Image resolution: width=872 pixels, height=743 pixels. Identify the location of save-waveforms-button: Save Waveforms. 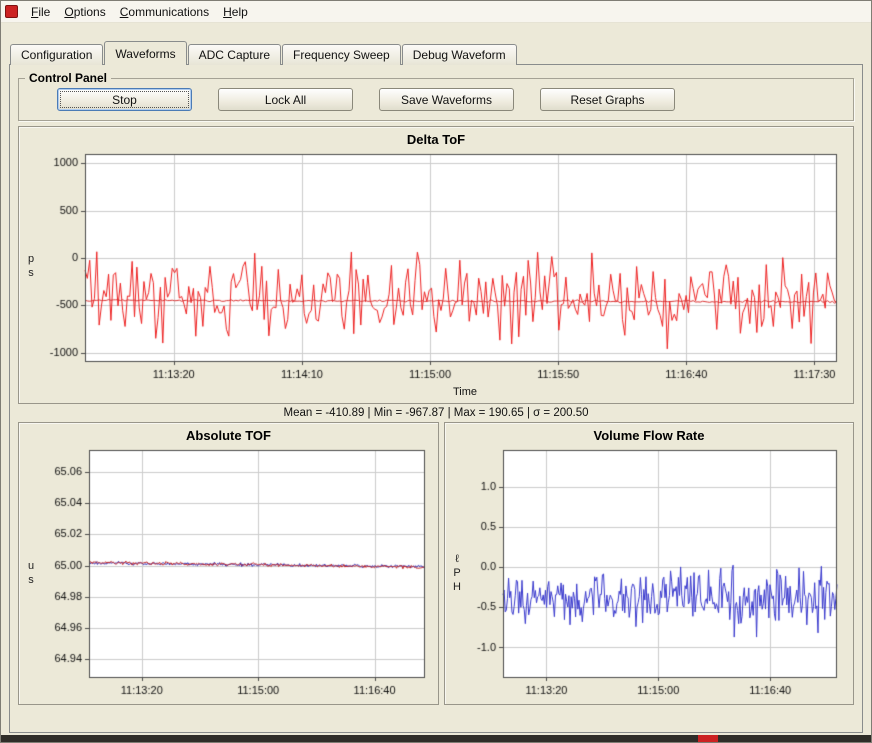
(446, 99).